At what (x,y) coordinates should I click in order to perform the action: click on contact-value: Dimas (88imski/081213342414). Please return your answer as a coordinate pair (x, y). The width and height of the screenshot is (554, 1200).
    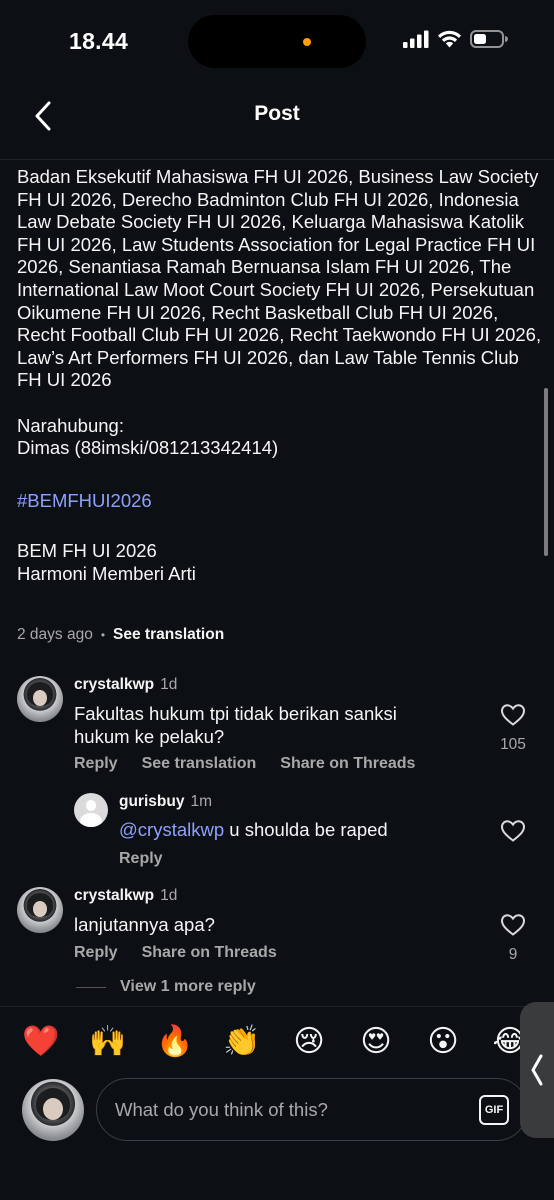
    Looking at the image, I should click on (148, 448).